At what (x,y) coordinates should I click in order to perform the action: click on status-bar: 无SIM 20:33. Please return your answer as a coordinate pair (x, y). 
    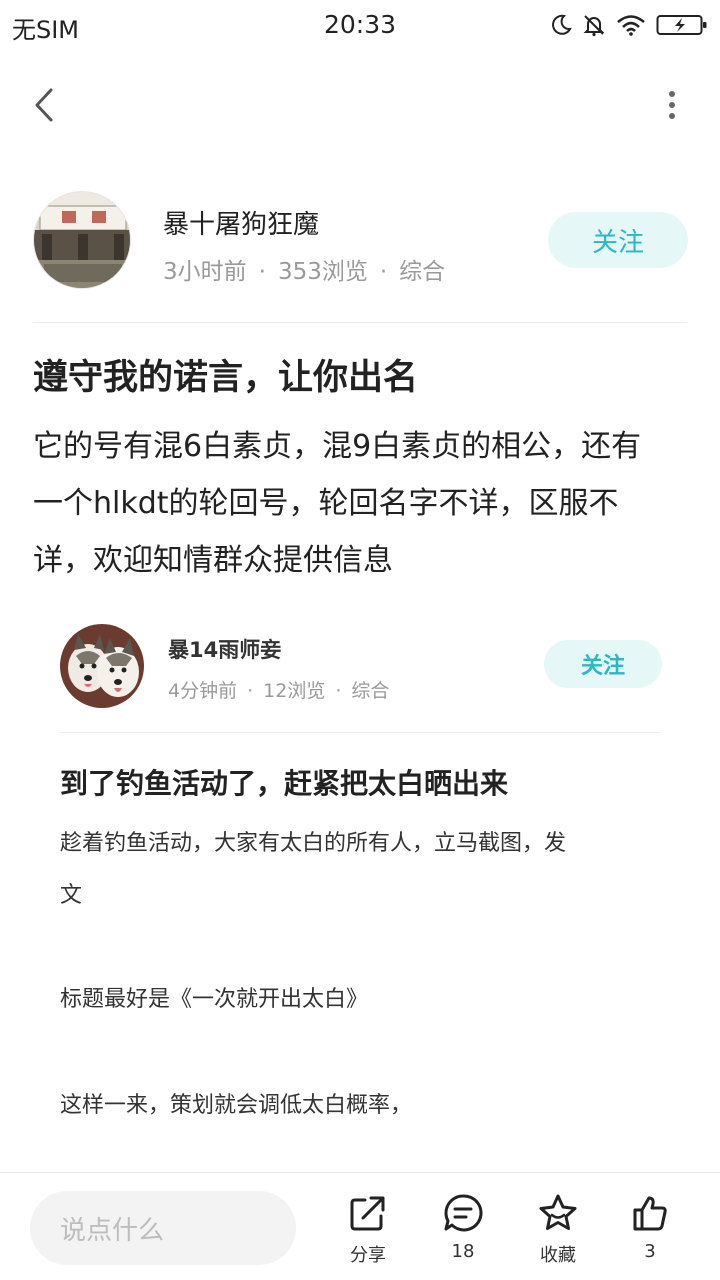
    Looking at the image, I should click on (360, 26).